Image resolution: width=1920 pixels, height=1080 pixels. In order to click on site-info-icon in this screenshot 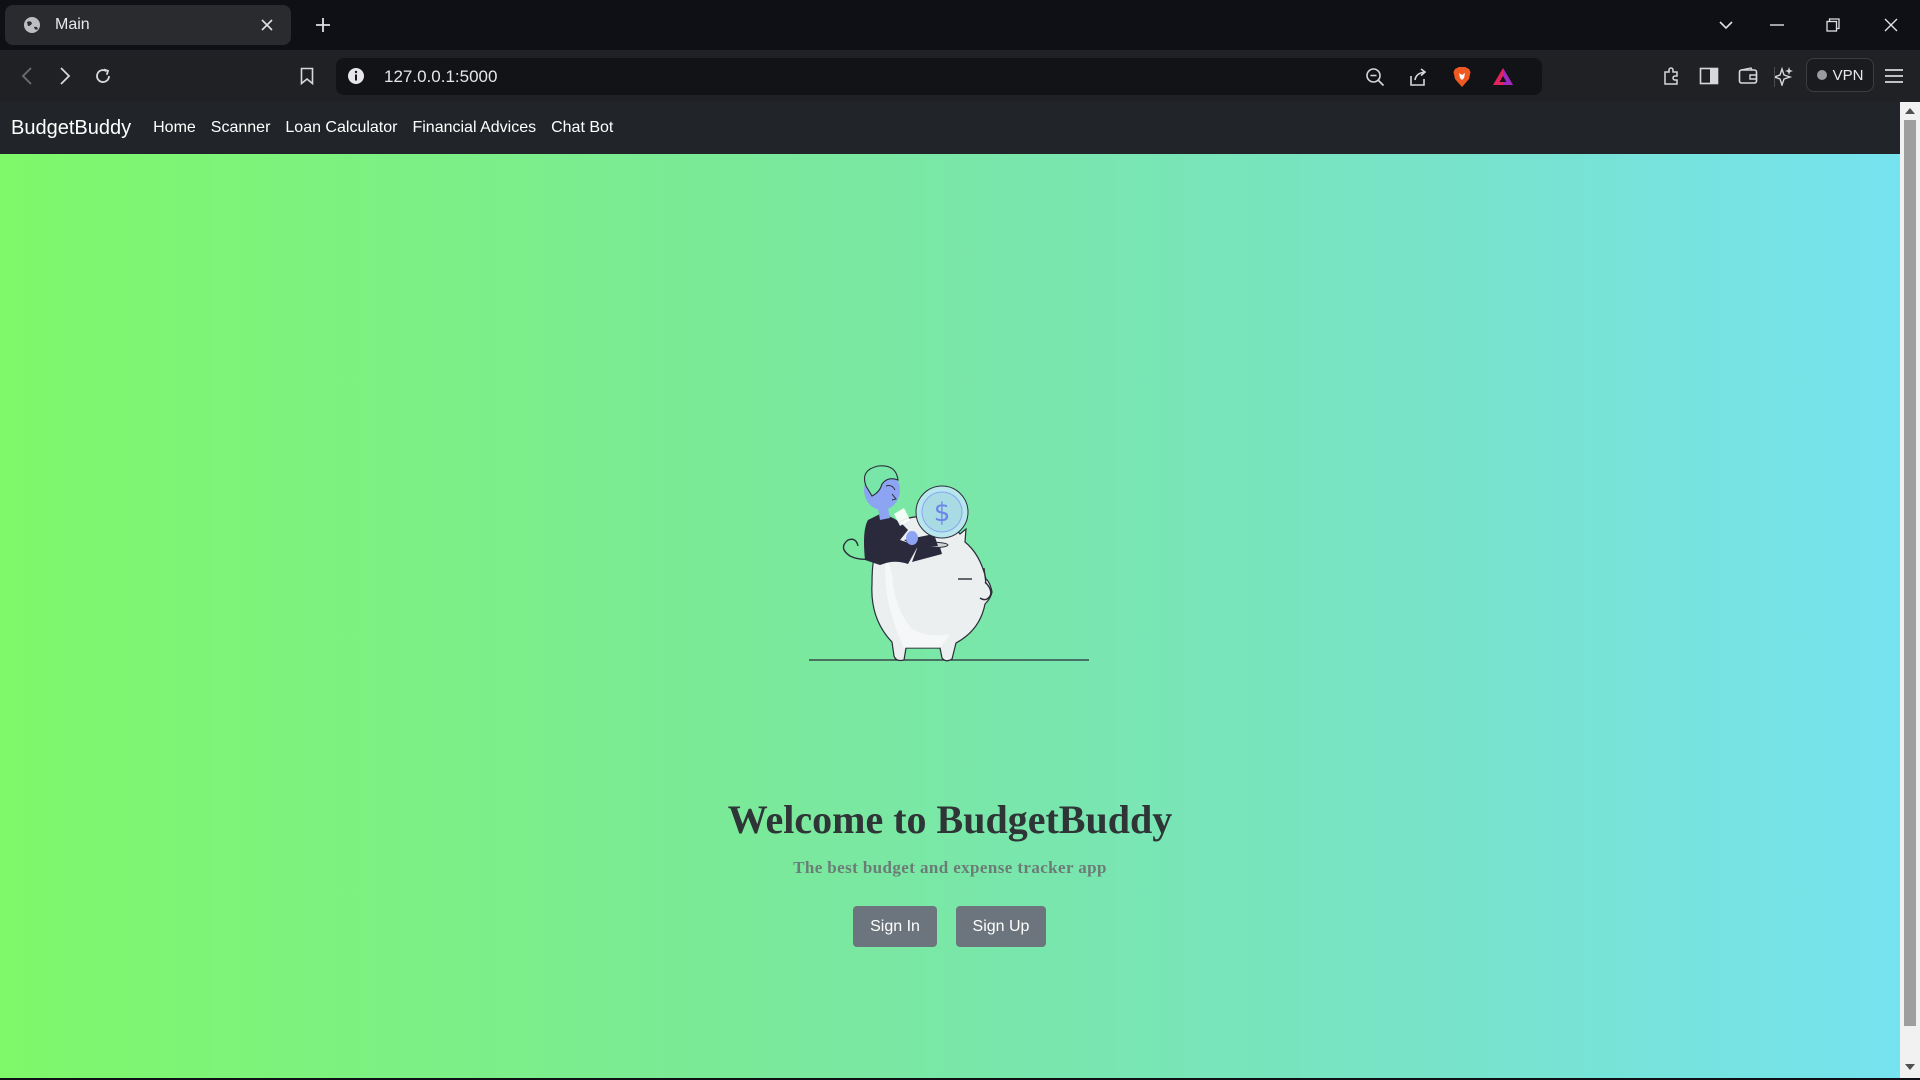, I will do `click(356, 76)`.